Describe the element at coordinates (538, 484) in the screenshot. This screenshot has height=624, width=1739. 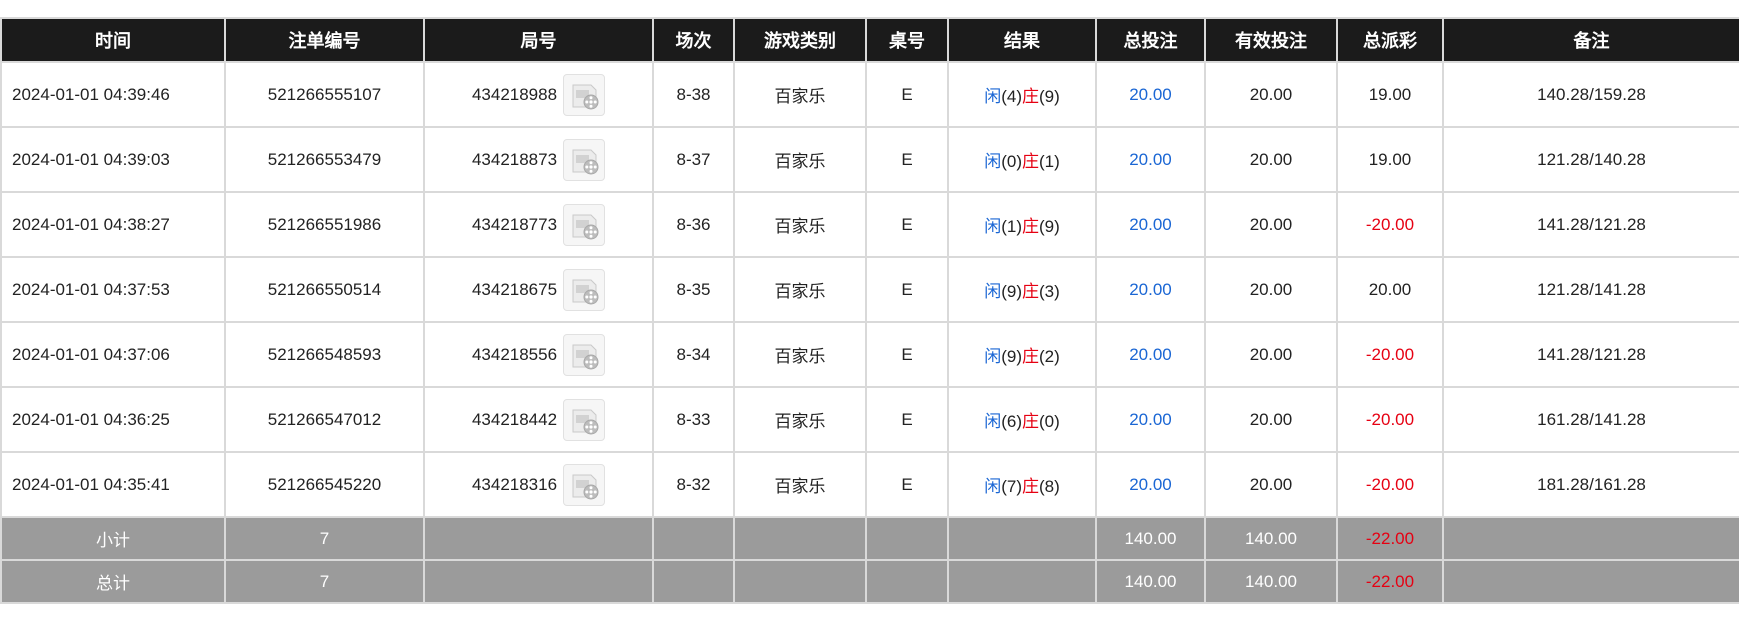
I see `cell-round-id: 434218316` at that location.